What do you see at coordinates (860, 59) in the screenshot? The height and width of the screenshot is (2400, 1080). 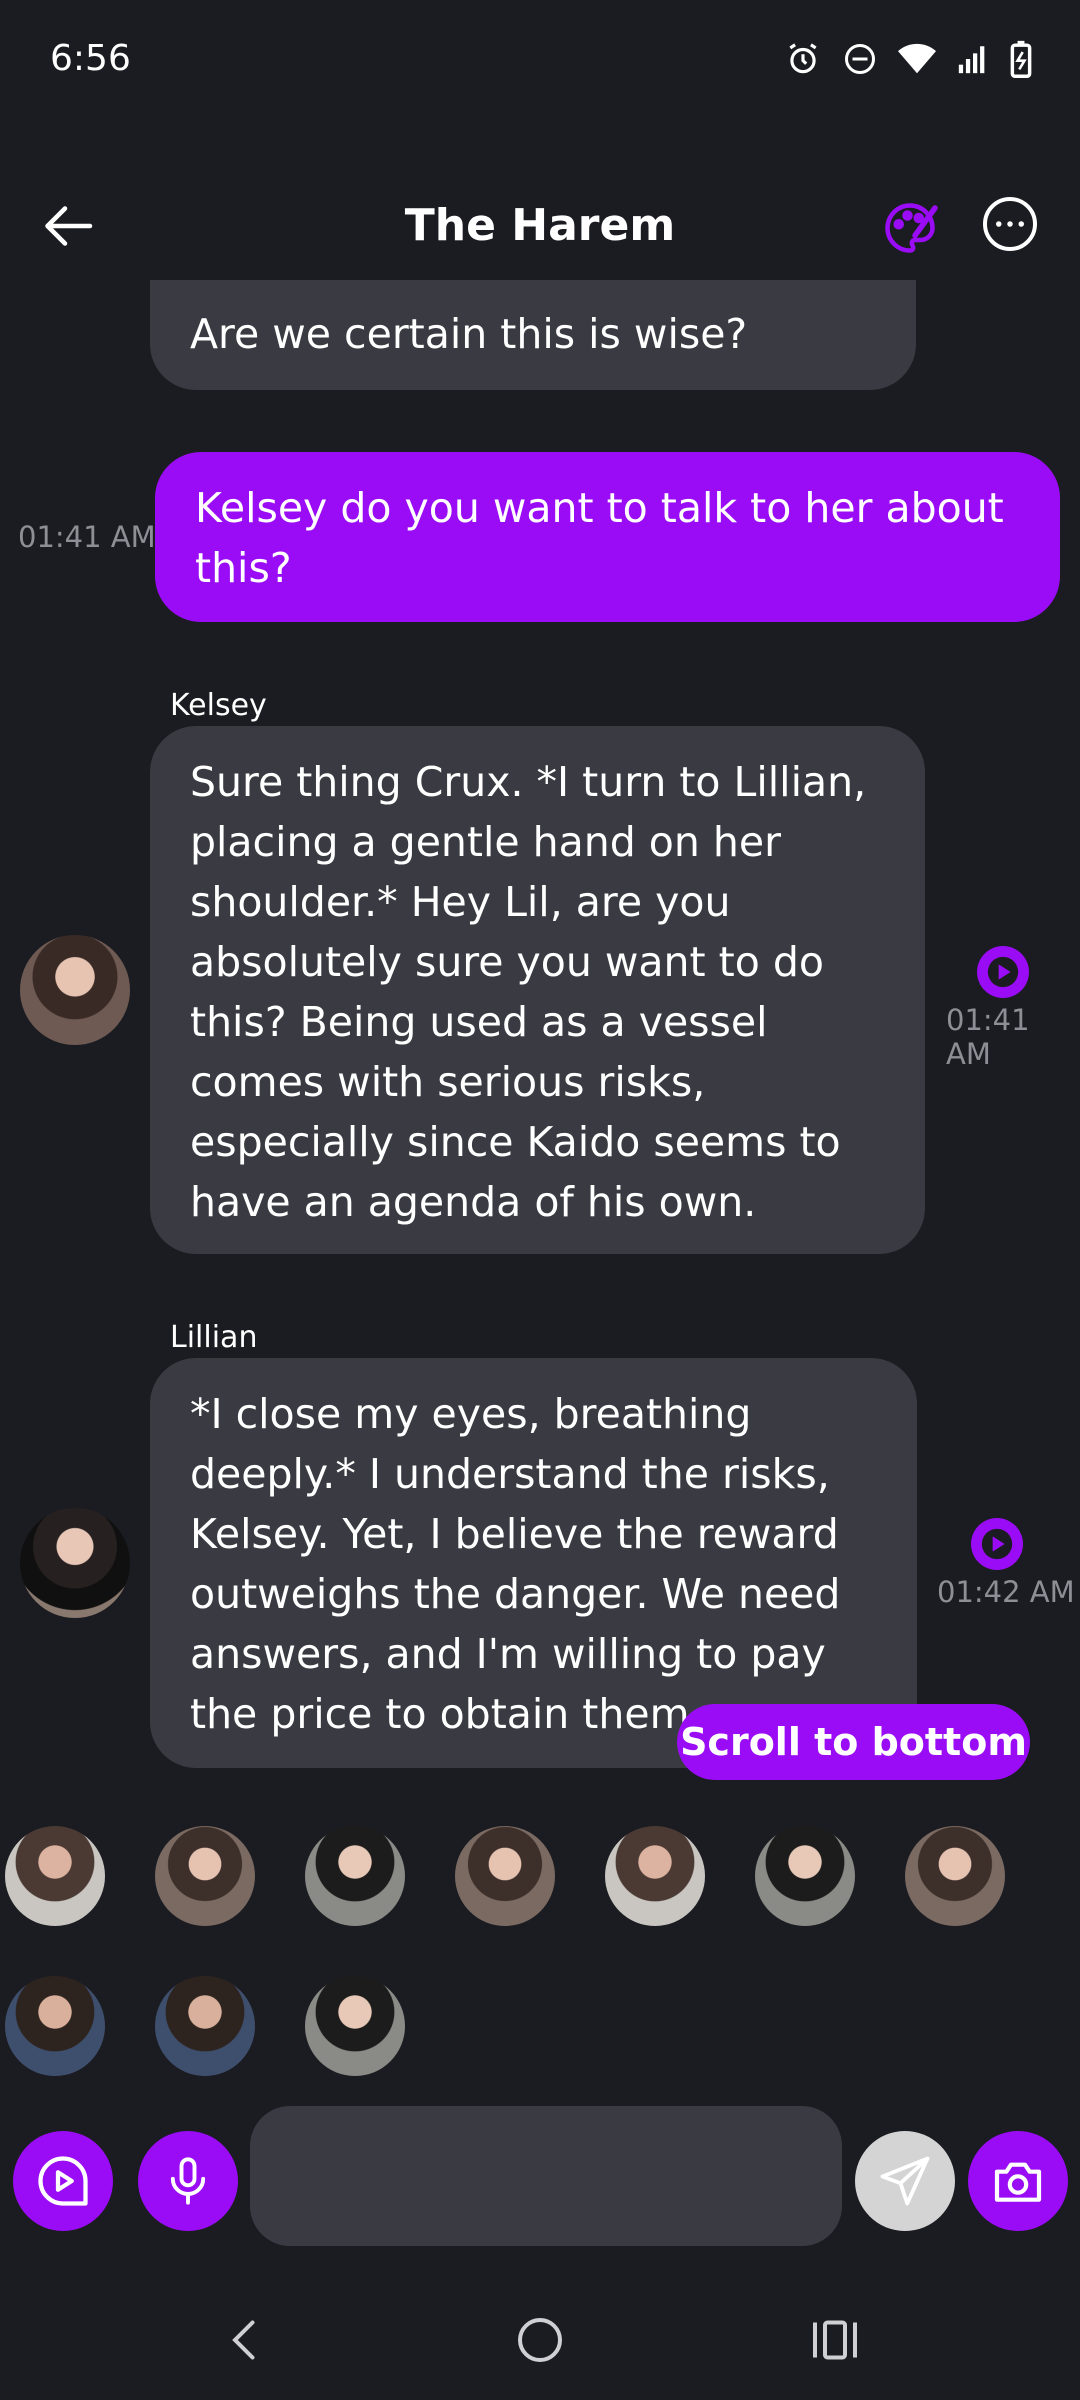 I see `do-not-disturb-icon` at bounding box center [860, 59].